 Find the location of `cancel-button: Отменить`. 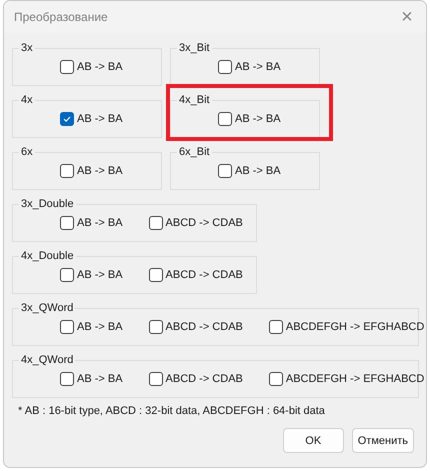

cancel-button: Отменить is located at coordinates (383, 440).